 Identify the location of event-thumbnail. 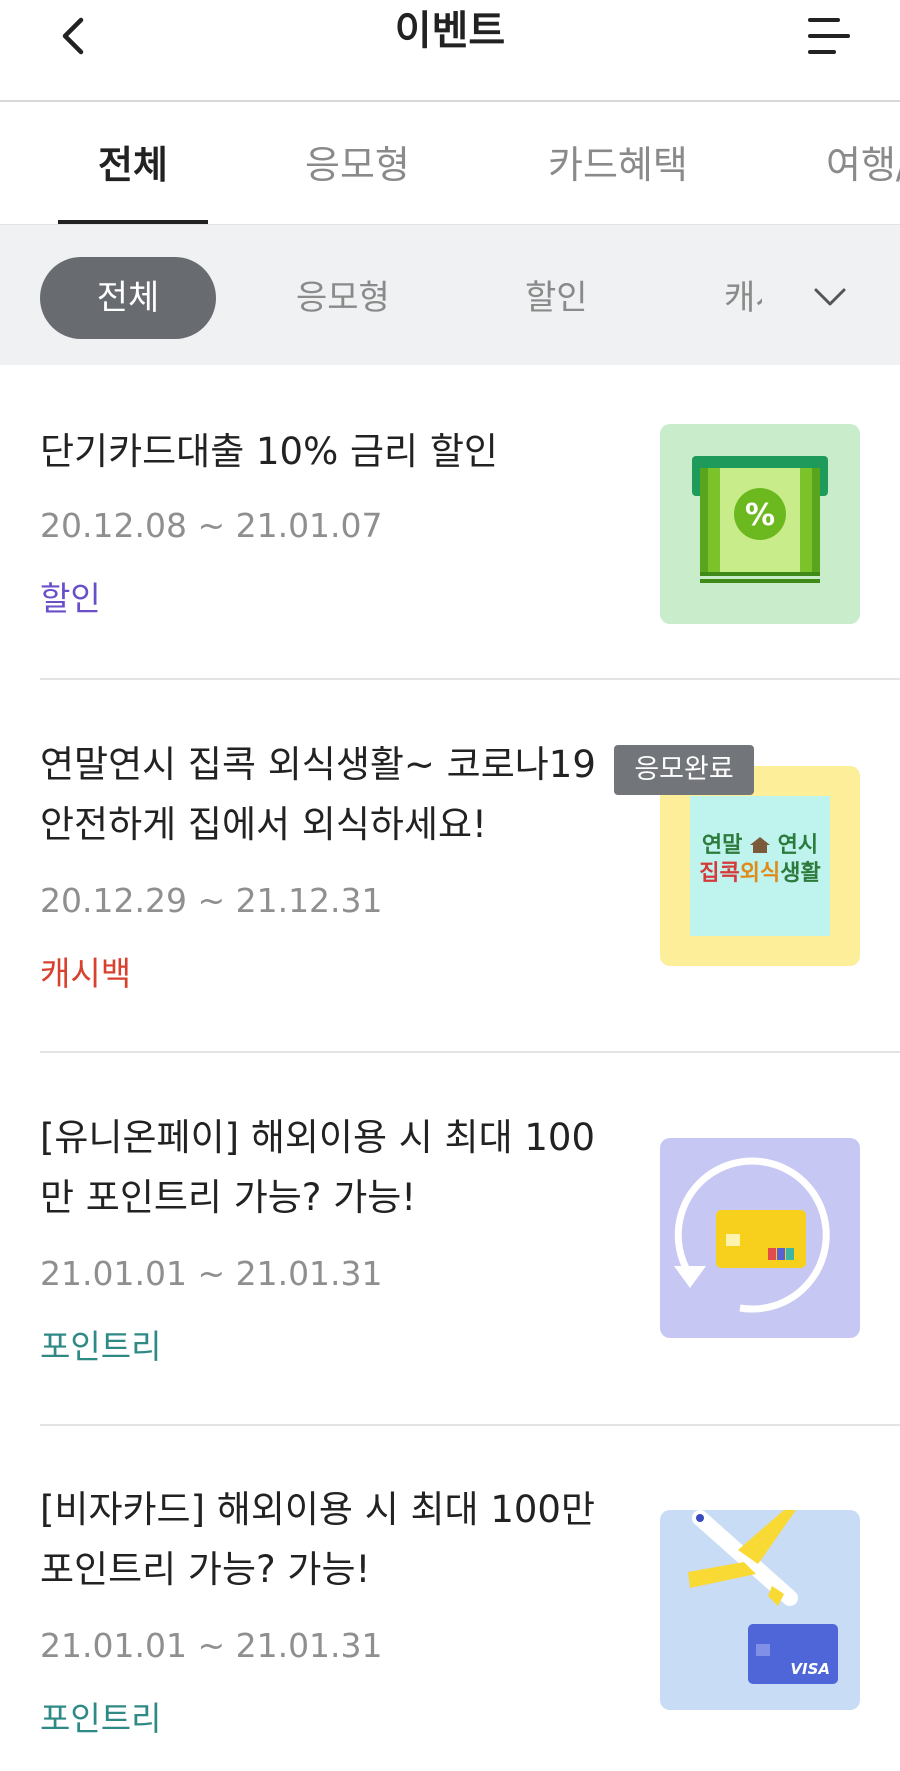
(760, 1238).